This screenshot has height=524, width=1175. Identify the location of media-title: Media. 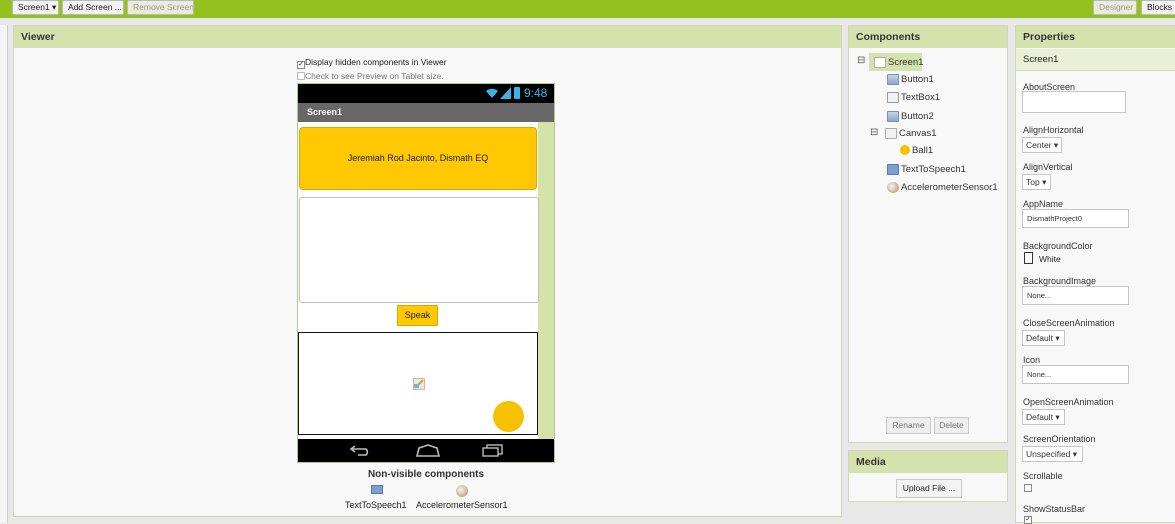
(928, 462).